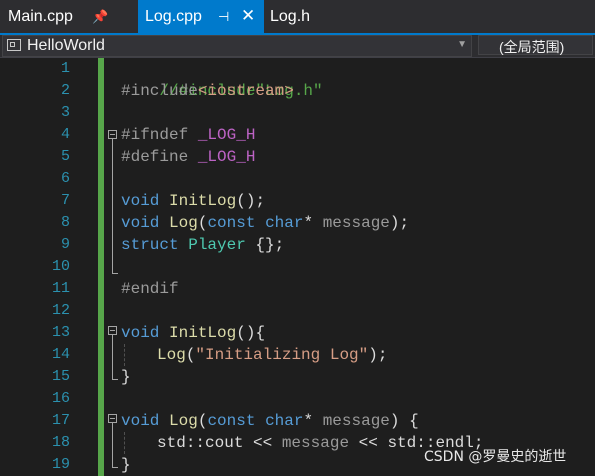  What do you see at coordinates (60, 398) in the screenshot?
I see `line-number: 16` at bounding box center [60, 398].